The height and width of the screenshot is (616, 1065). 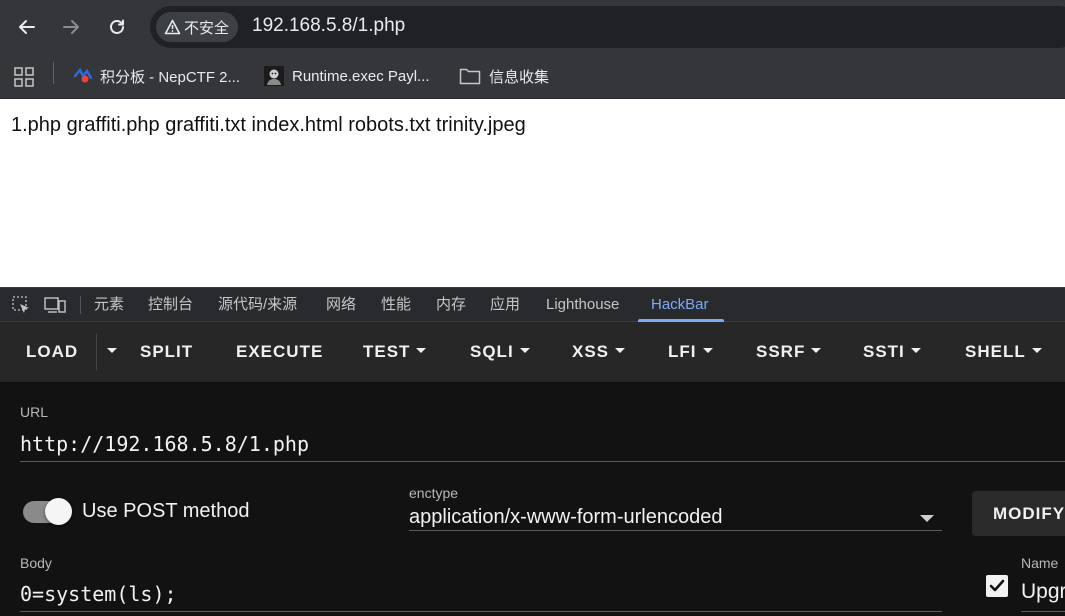 What do you see at coordinates (682, 351) in the screenshot?
I see `lfi-label: LFI` at bounding box center [682, 351].